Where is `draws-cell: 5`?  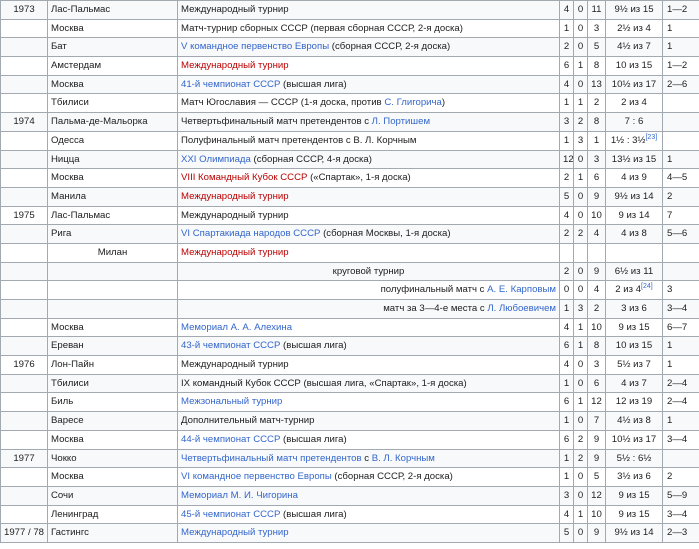
draws-cell: 5 is located at coordinates (596, 47).